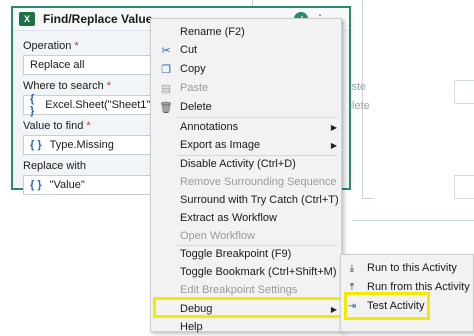 This screenshot has width=474, height=336. Describe the element at coordinates (387, 306) in the screenshot. I see `test-activity-highlight-box` at that location.